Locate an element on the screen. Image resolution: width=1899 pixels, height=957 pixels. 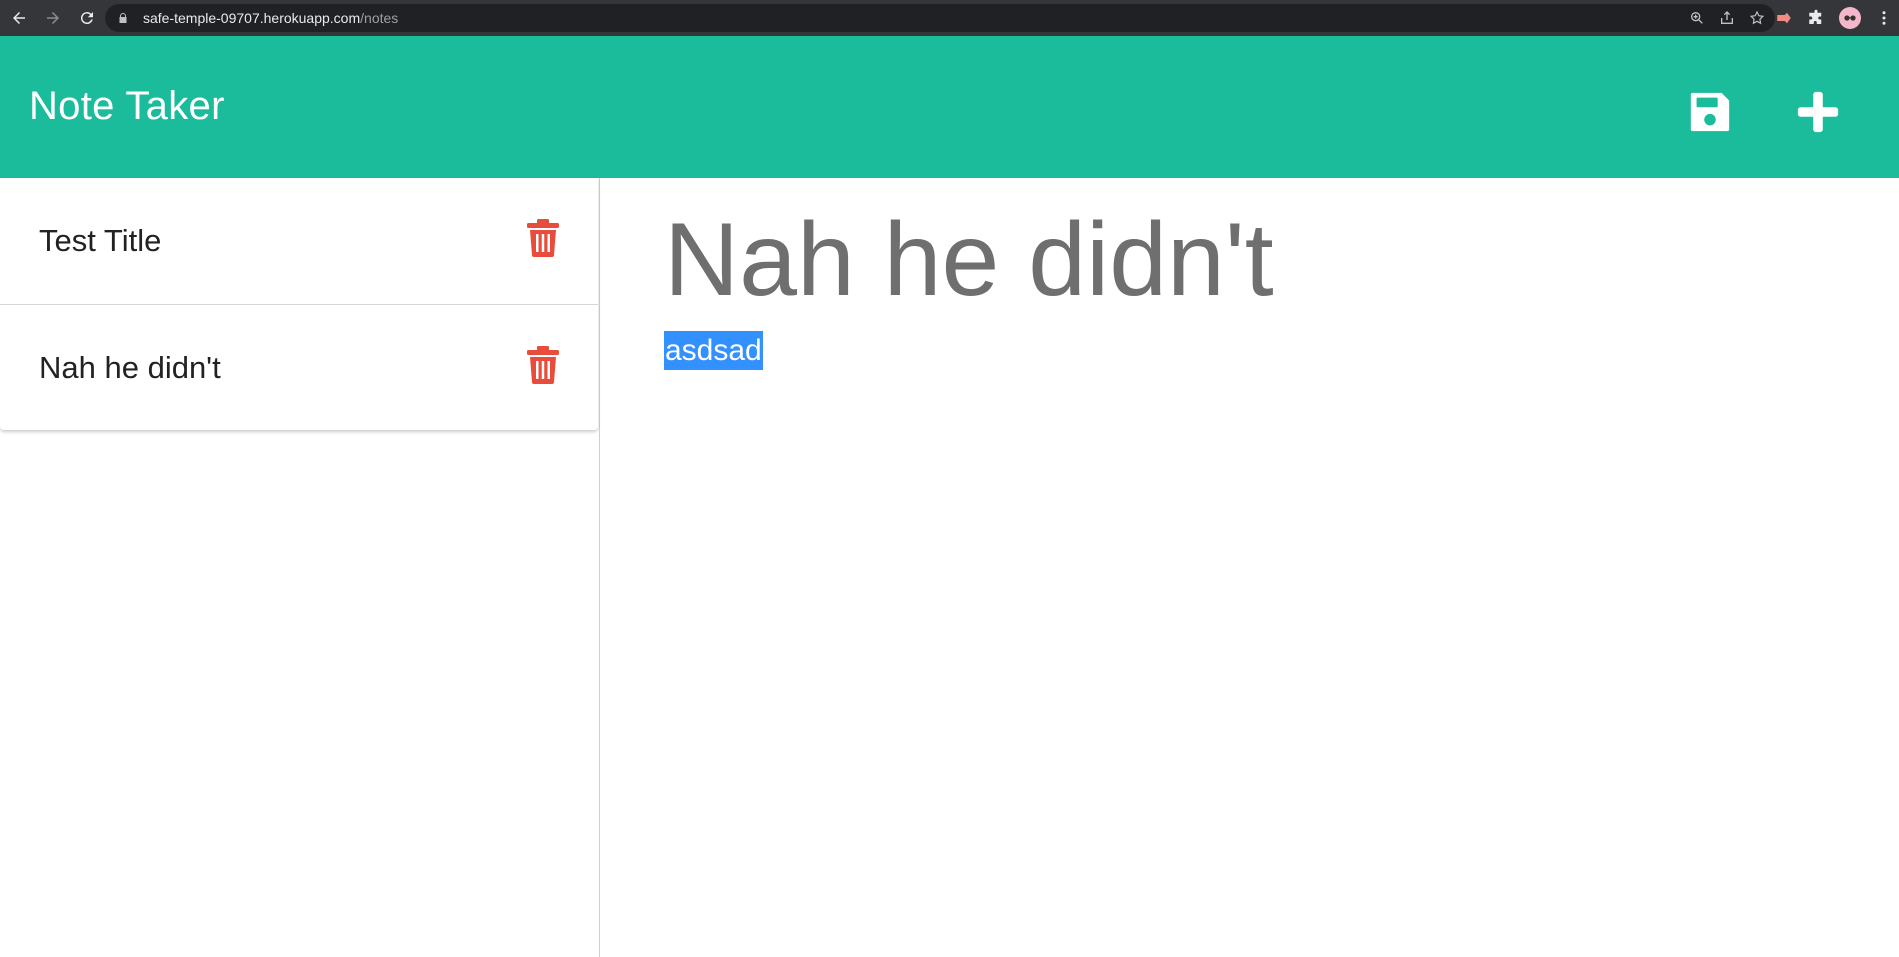
note-list-title: Test Title is located at coordinates (100, 240).